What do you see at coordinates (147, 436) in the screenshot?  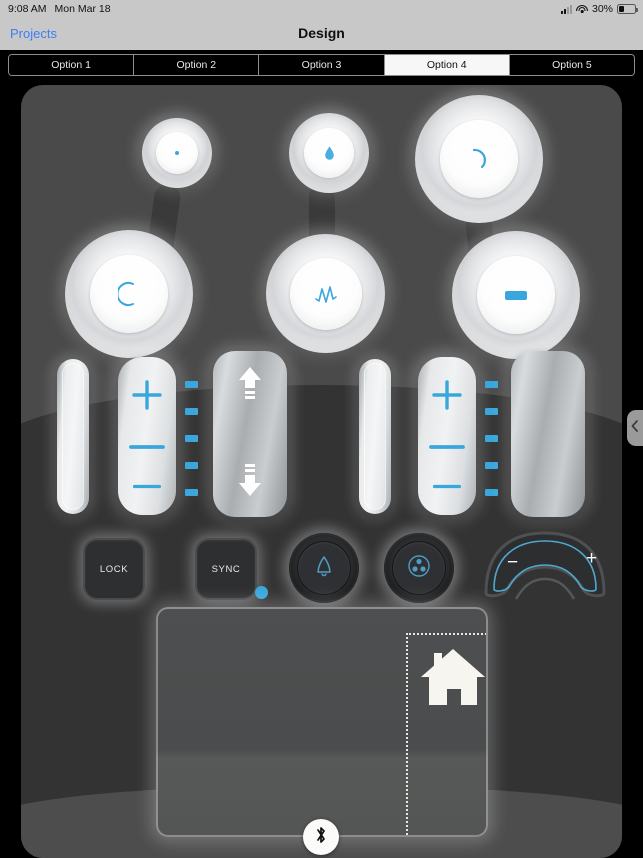 I see `plus-minus-pad-left` at bounding box center [147, 436].